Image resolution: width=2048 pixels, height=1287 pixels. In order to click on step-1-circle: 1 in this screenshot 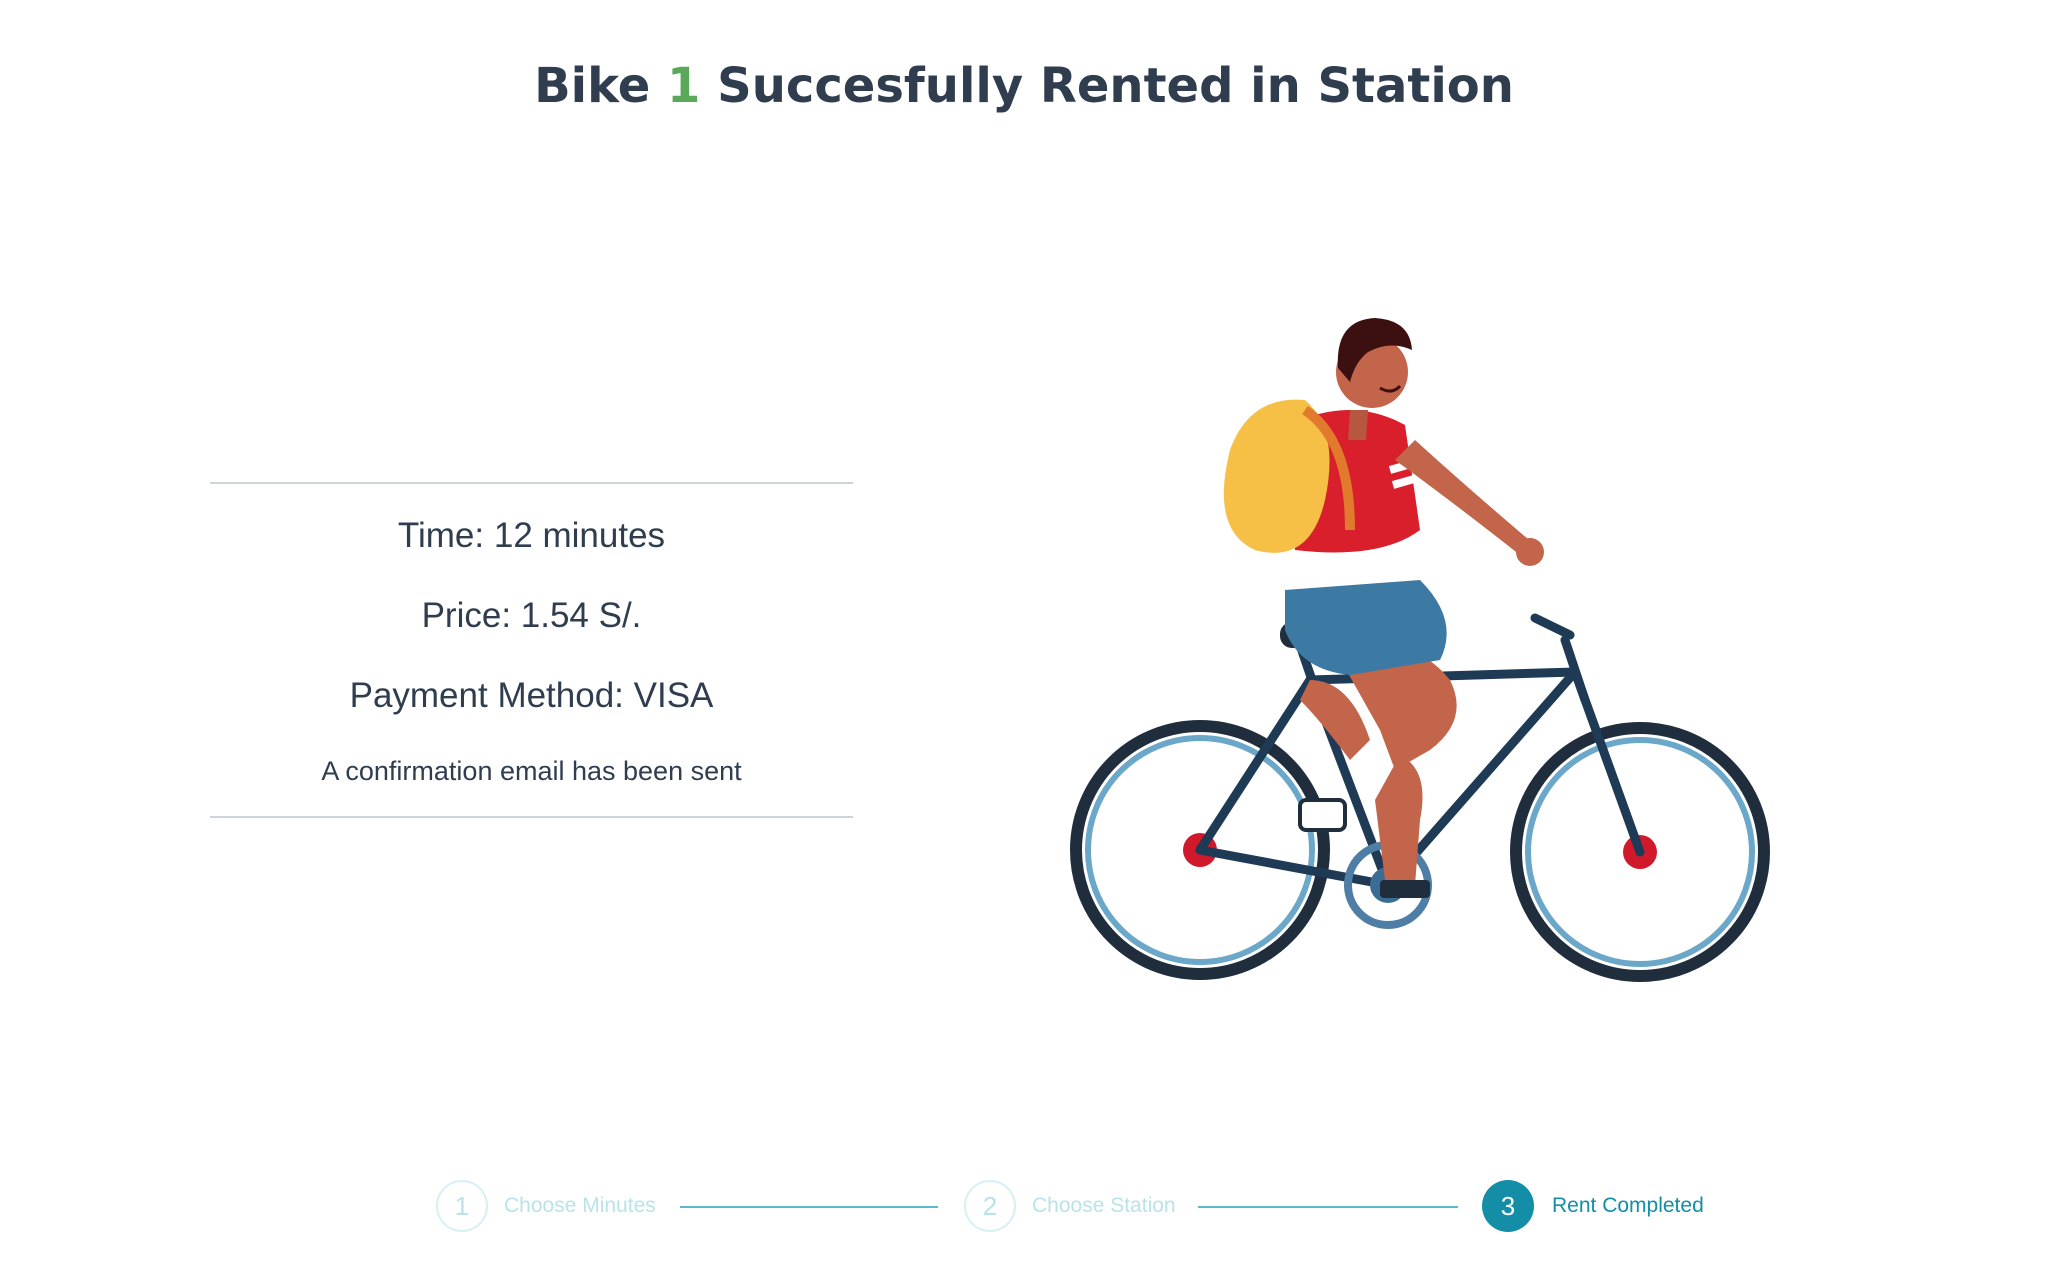, I will do `click(462, 1206)`.